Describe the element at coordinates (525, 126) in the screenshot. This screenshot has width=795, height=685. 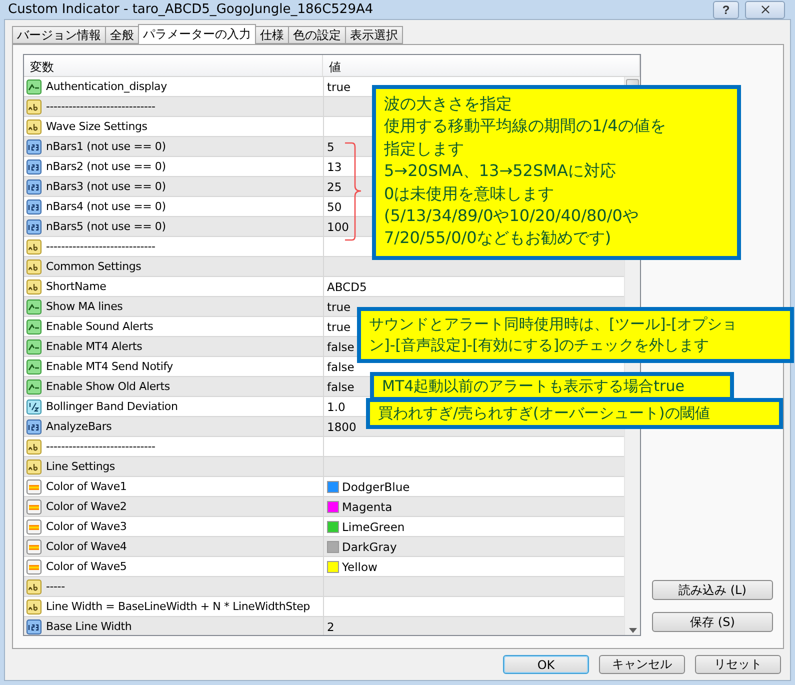
I see `note-line: 使用する移動平均線の期間の1/4の値を` at that location.